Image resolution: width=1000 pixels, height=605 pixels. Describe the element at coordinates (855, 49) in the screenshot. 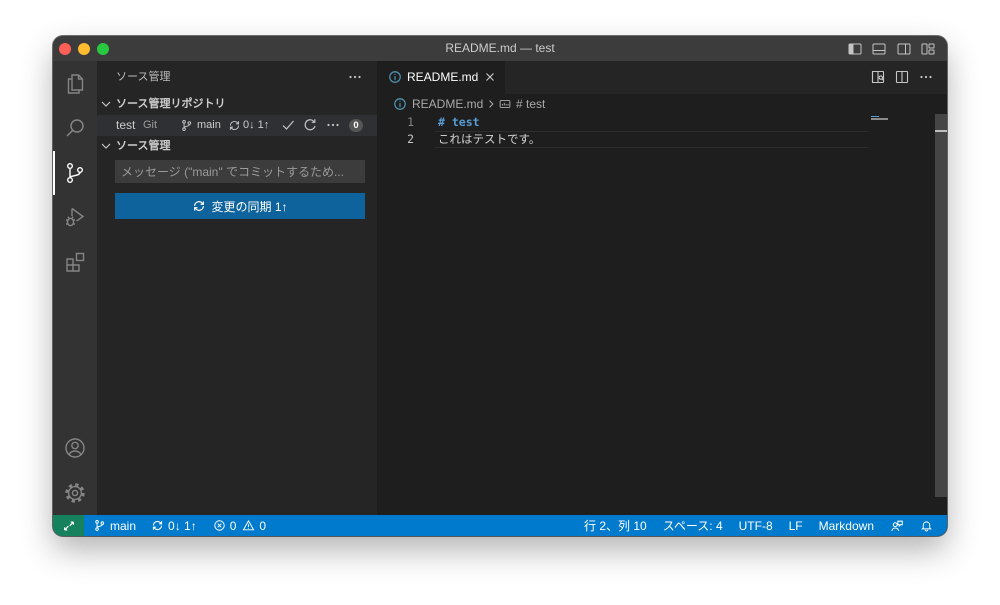

I see `toggle-primary-sidebar-icon` at that location.